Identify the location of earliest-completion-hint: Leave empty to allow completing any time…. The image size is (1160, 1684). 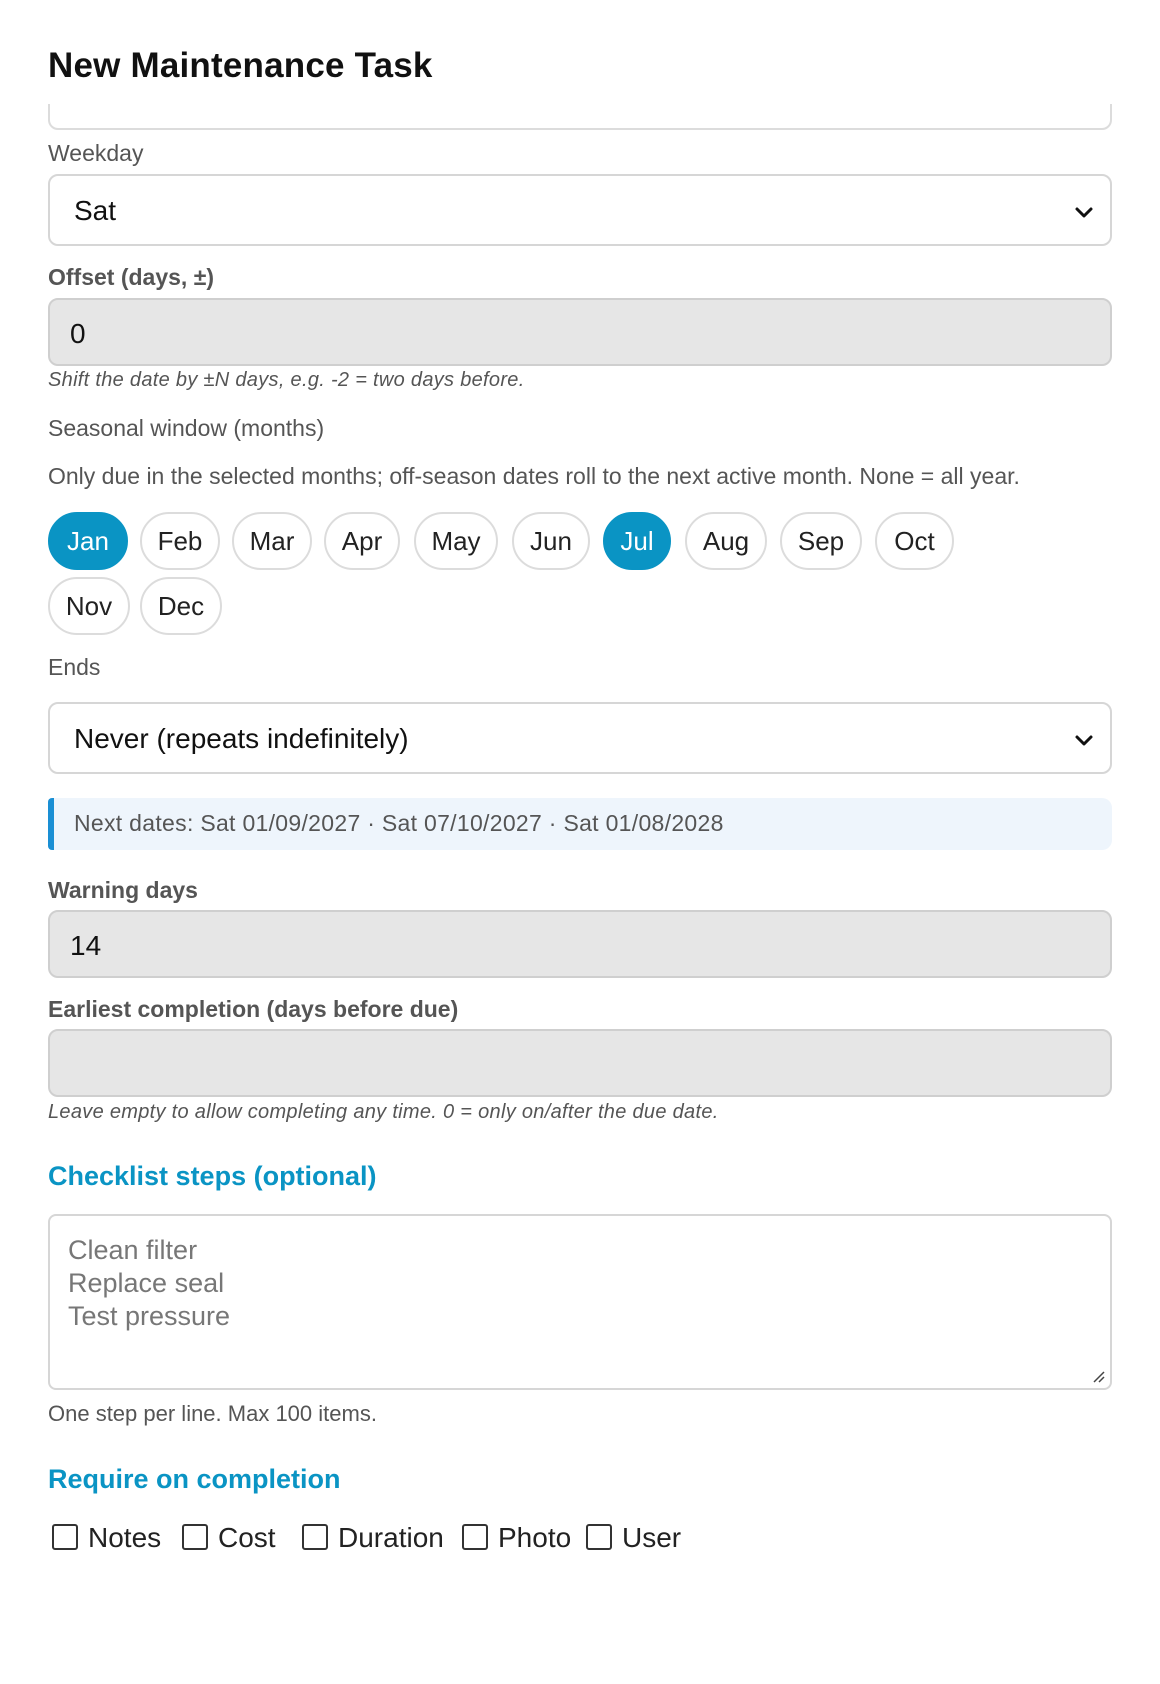
(383, 1112).